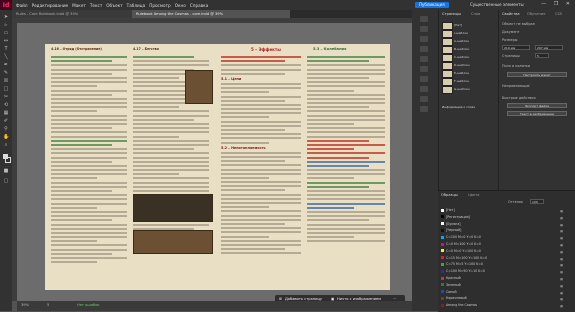  What do you see at coordinates (6, 121) in the screenshot?
I see `note-tool-icon: ✐` at bounding box center [6, 121].